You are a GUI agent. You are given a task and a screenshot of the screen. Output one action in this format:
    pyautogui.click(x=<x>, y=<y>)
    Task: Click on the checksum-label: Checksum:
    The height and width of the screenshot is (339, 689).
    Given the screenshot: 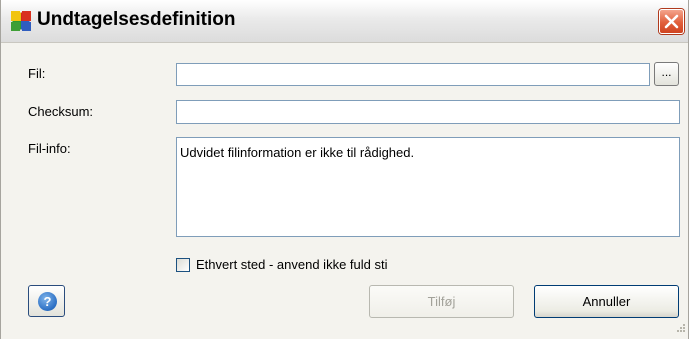 What is the action you would take?
    pyautogui.click(x=61, y=111)
    